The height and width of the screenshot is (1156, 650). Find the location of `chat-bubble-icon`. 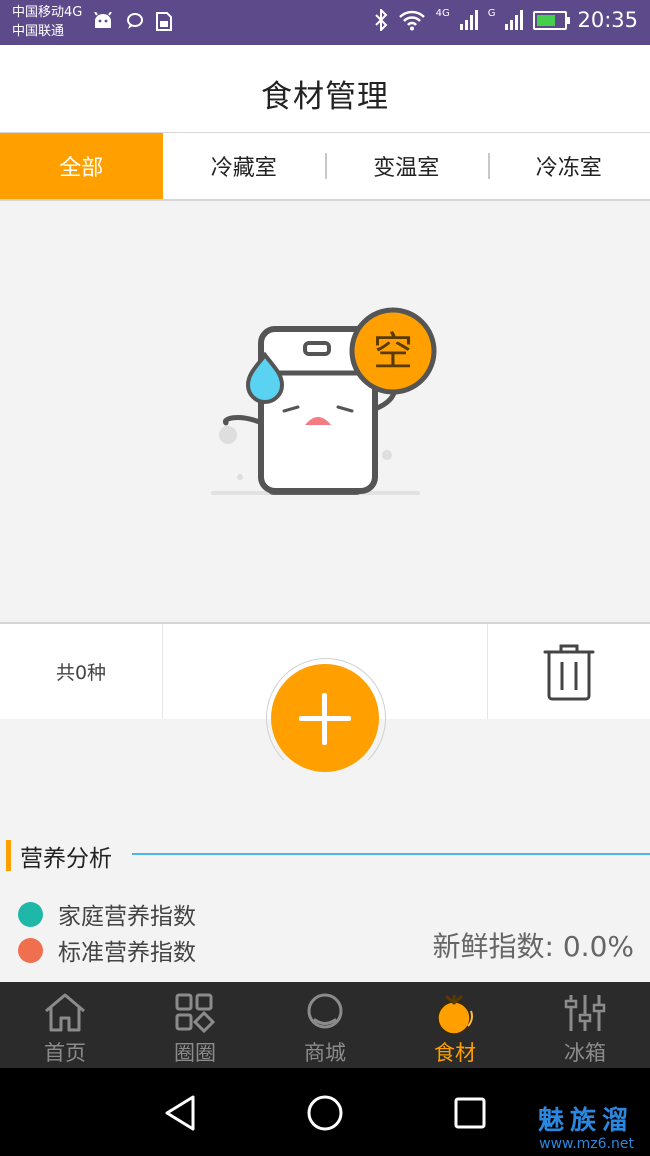

chat-bubble-icon is located at coordinates (325, 1011).